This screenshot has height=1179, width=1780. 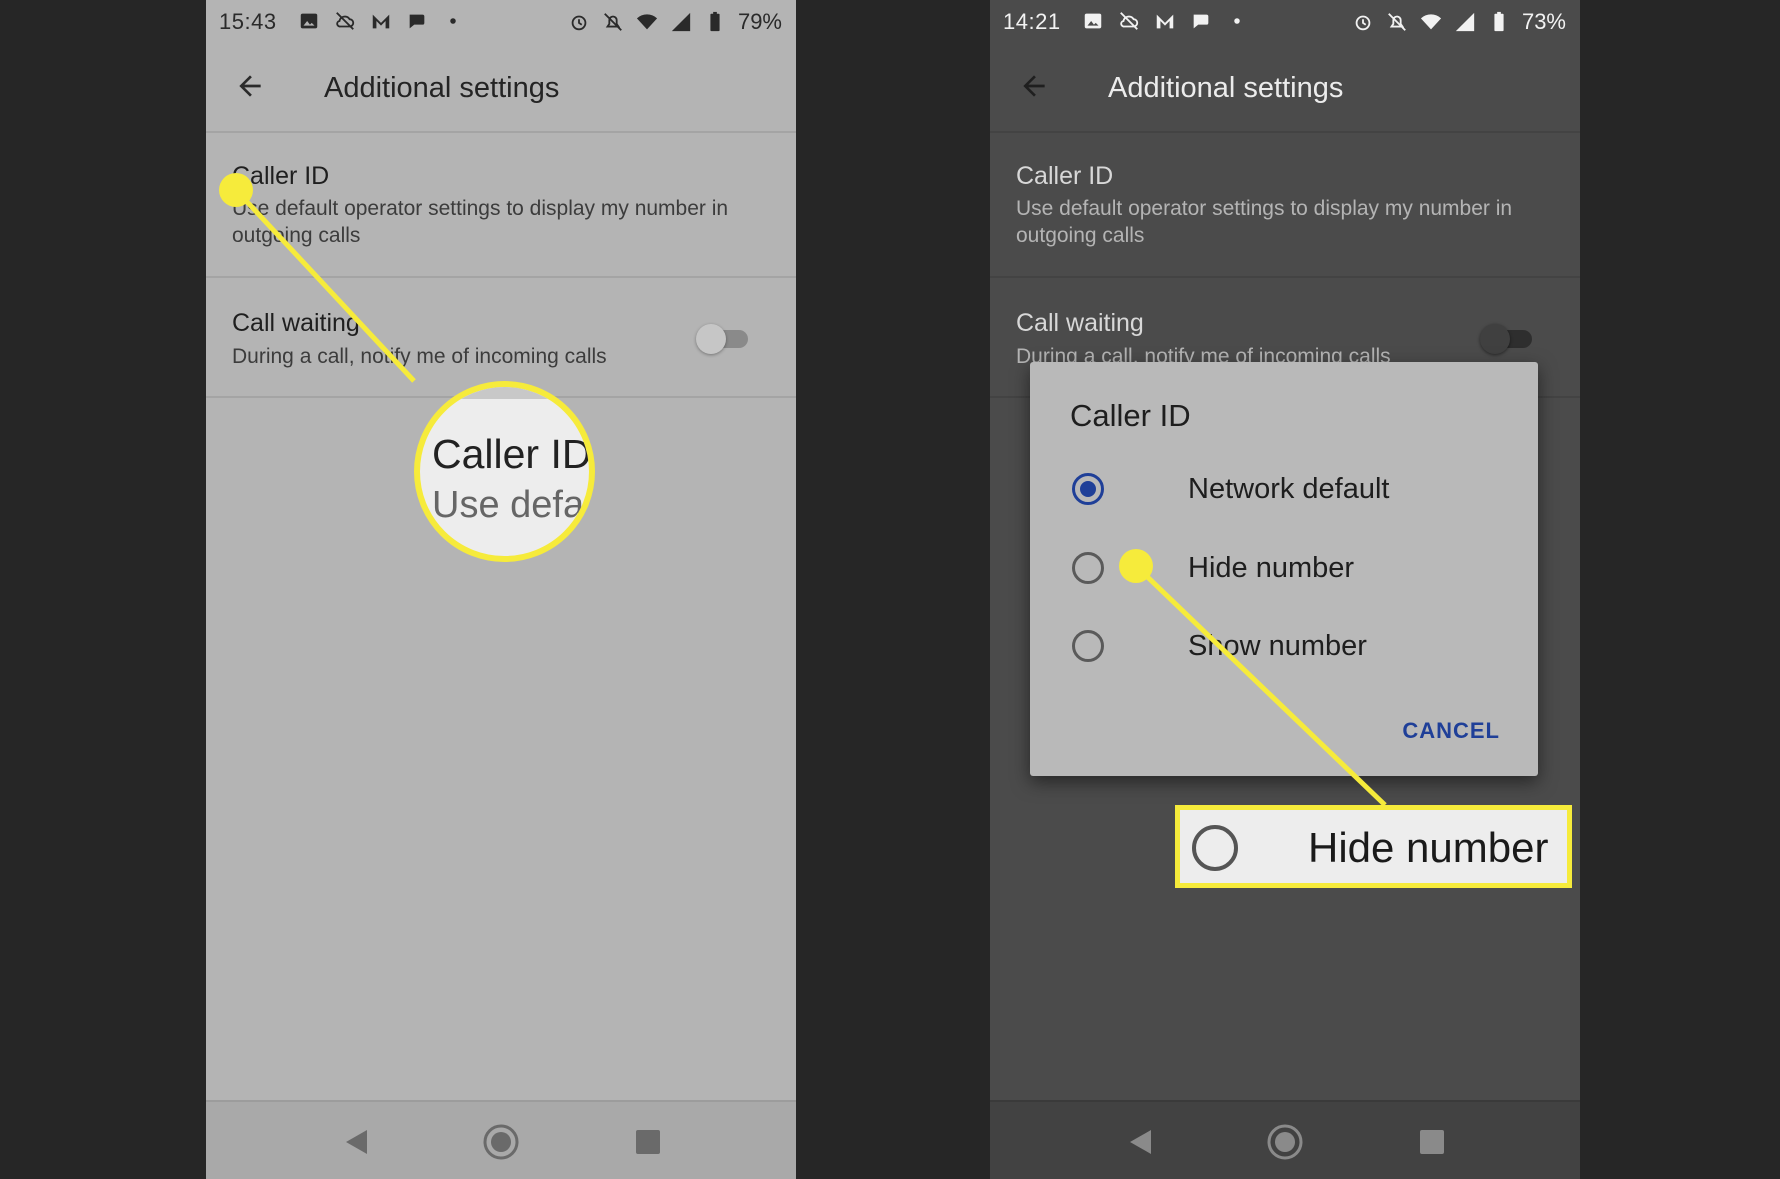 What do you see at coordinates (1428, 847) in the screenshot?
I see `zoomed-option-label: Hide number` at bounding box center [1428, 847].